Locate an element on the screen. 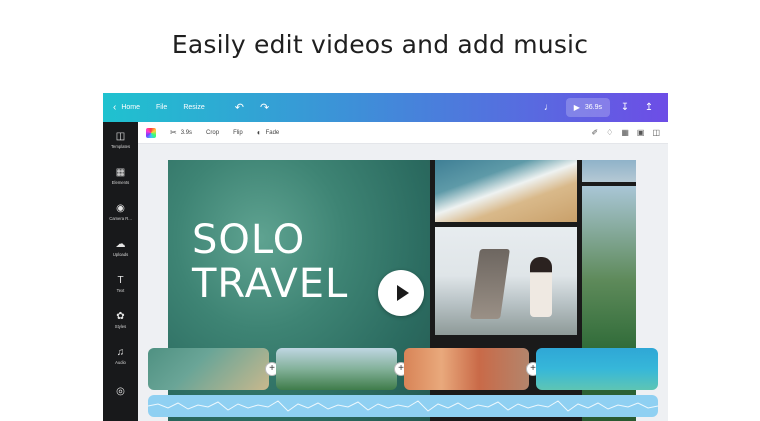 The height and width of the screenshot is (421, 760). chevron-left-icon: ‹ is located at coordinates (114, 107).